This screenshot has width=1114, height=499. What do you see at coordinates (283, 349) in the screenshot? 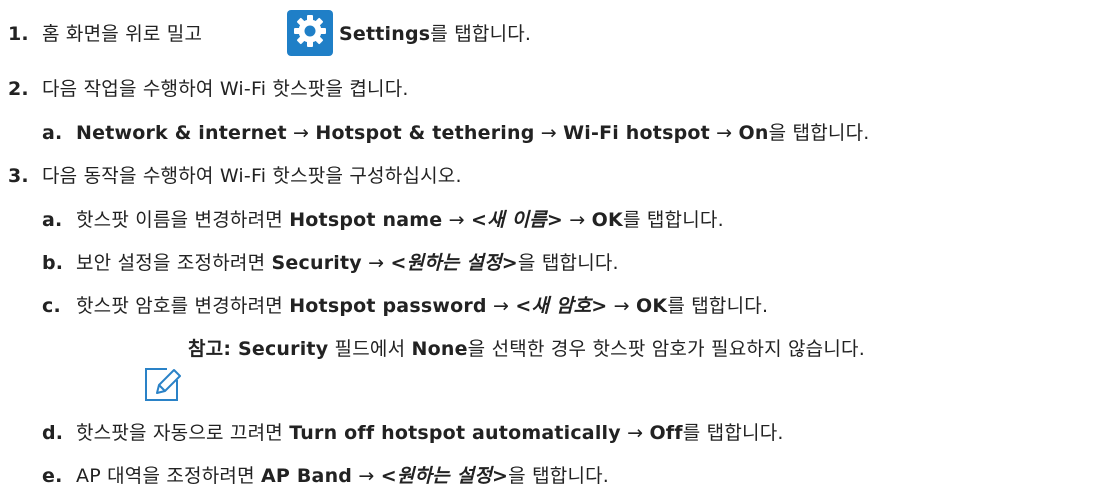
I see `field-security: Security` at bounding box center [283, 349].